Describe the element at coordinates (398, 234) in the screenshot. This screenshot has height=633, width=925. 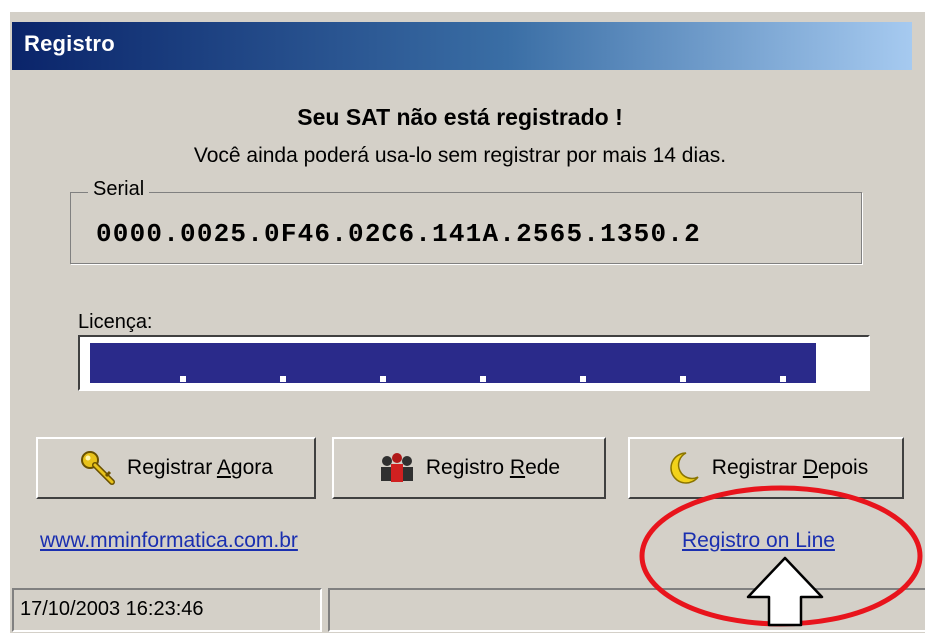
I see `serial-number: 0000.0025.0F46.02C6.141A.2565.1350.2` at that location.